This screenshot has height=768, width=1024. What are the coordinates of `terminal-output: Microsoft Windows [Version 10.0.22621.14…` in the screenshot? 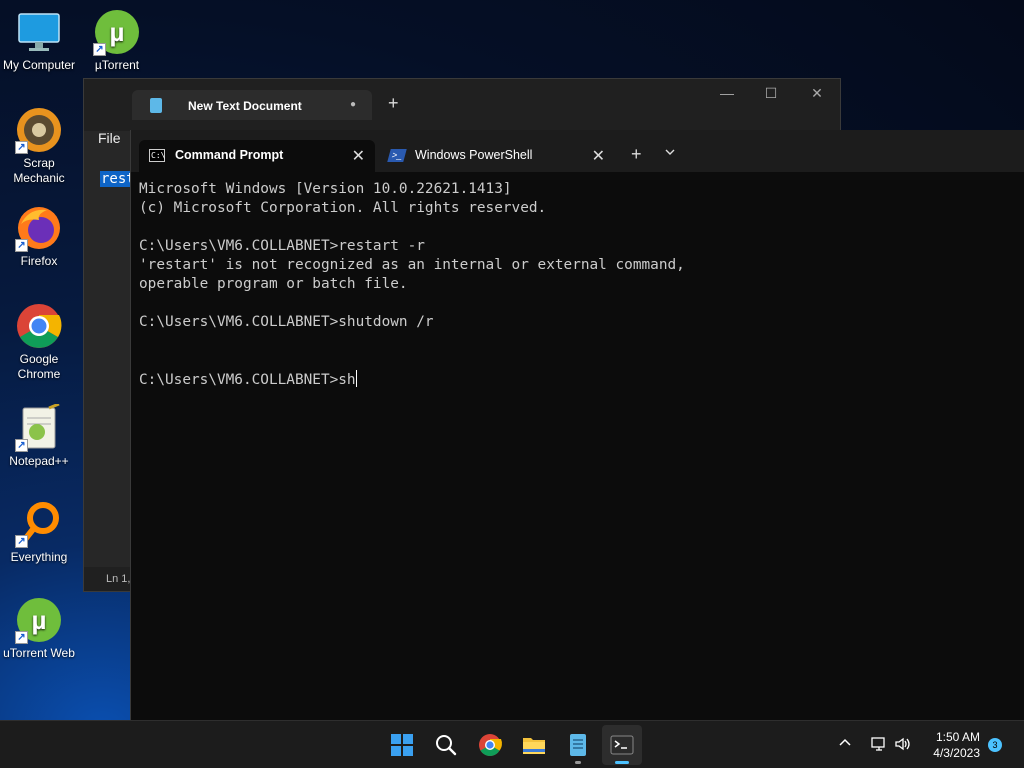 It's located at (412, 285).